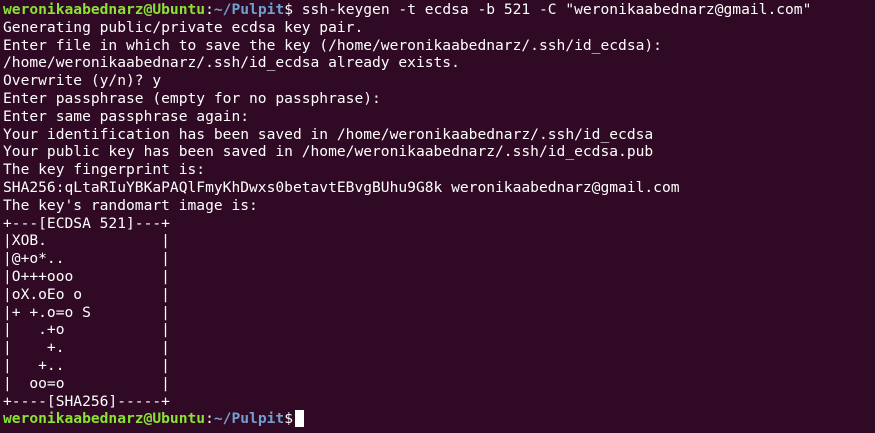 Image resolution: width=875 pixels, height=433 pixels. What do you see at coordinates (86, 383) in the screenshot?
I see `randomart-line: | oo=o |` at bounding box center [86, 383].